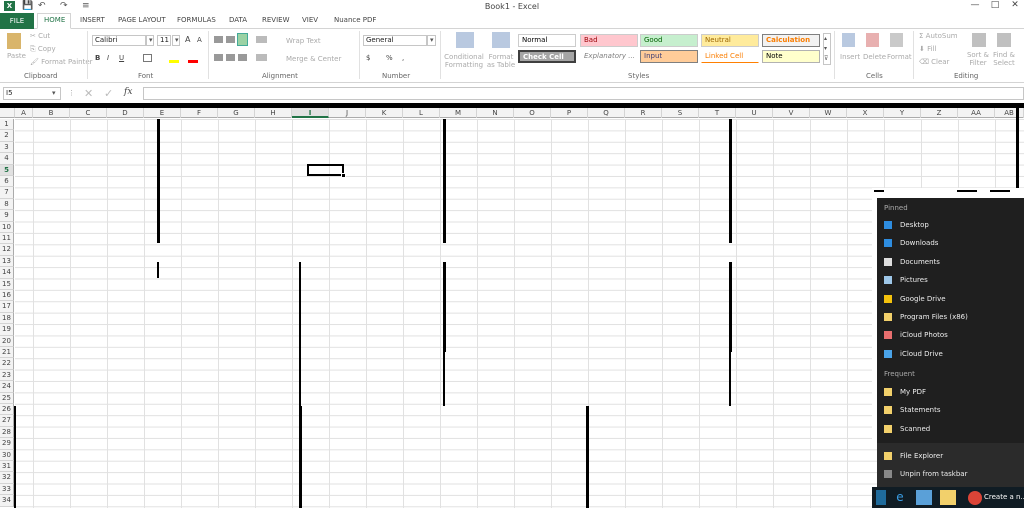 The width and height of the screenshot is (1024, 508). I want to click on jumplist-item: Program Files (x86), so click(953, 317).